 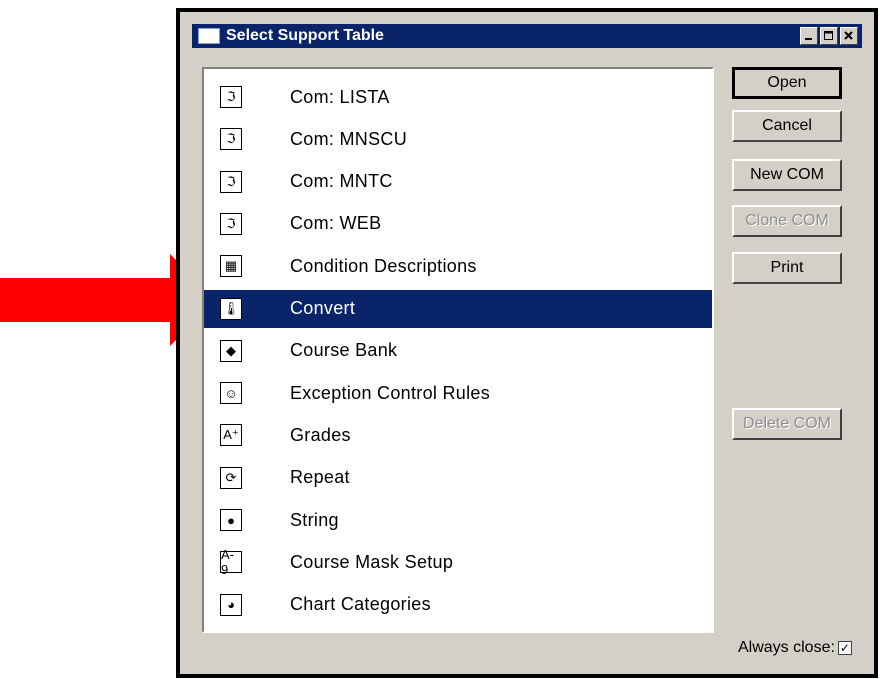 What do you see at coordinates (231, 520) in the screenshot?
I see `yarn-ball-icon: ●` at bounding box center [231, 520].